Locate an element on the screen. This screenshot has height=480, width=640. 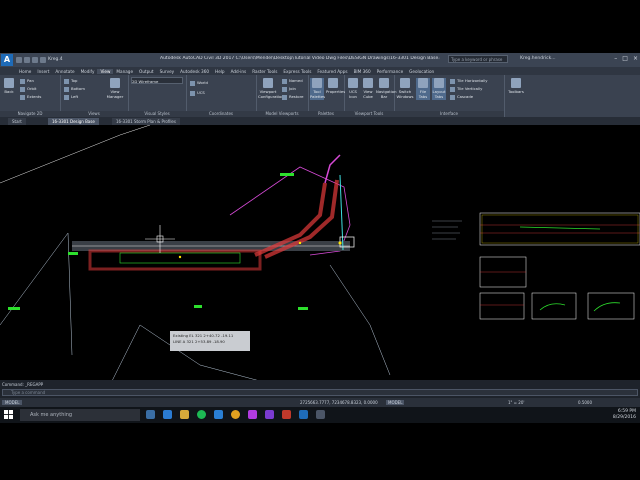
tile-horizontally-button: Tile Horizontally is located at coordinates (469, 80).